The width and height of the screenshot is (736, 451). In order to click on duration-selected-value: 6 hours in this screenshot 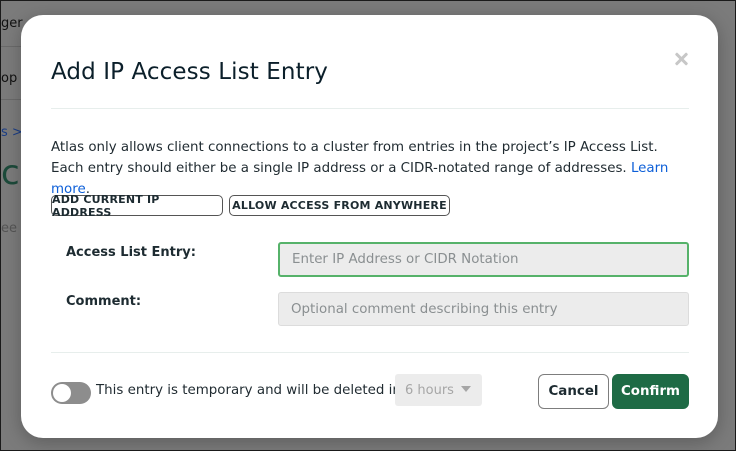, I will do `click(429, 390)`.